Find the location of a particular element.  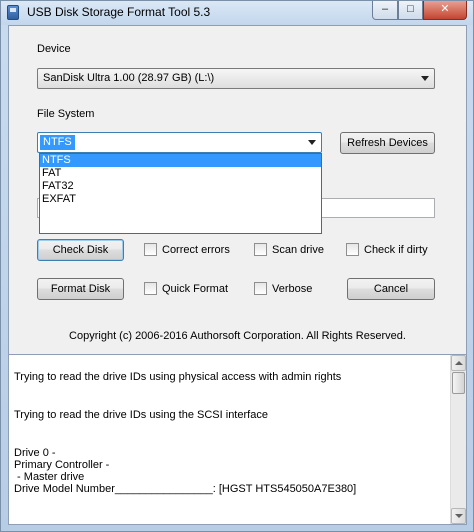

file-system-select: NTFS is located at coordinates (179, 142).